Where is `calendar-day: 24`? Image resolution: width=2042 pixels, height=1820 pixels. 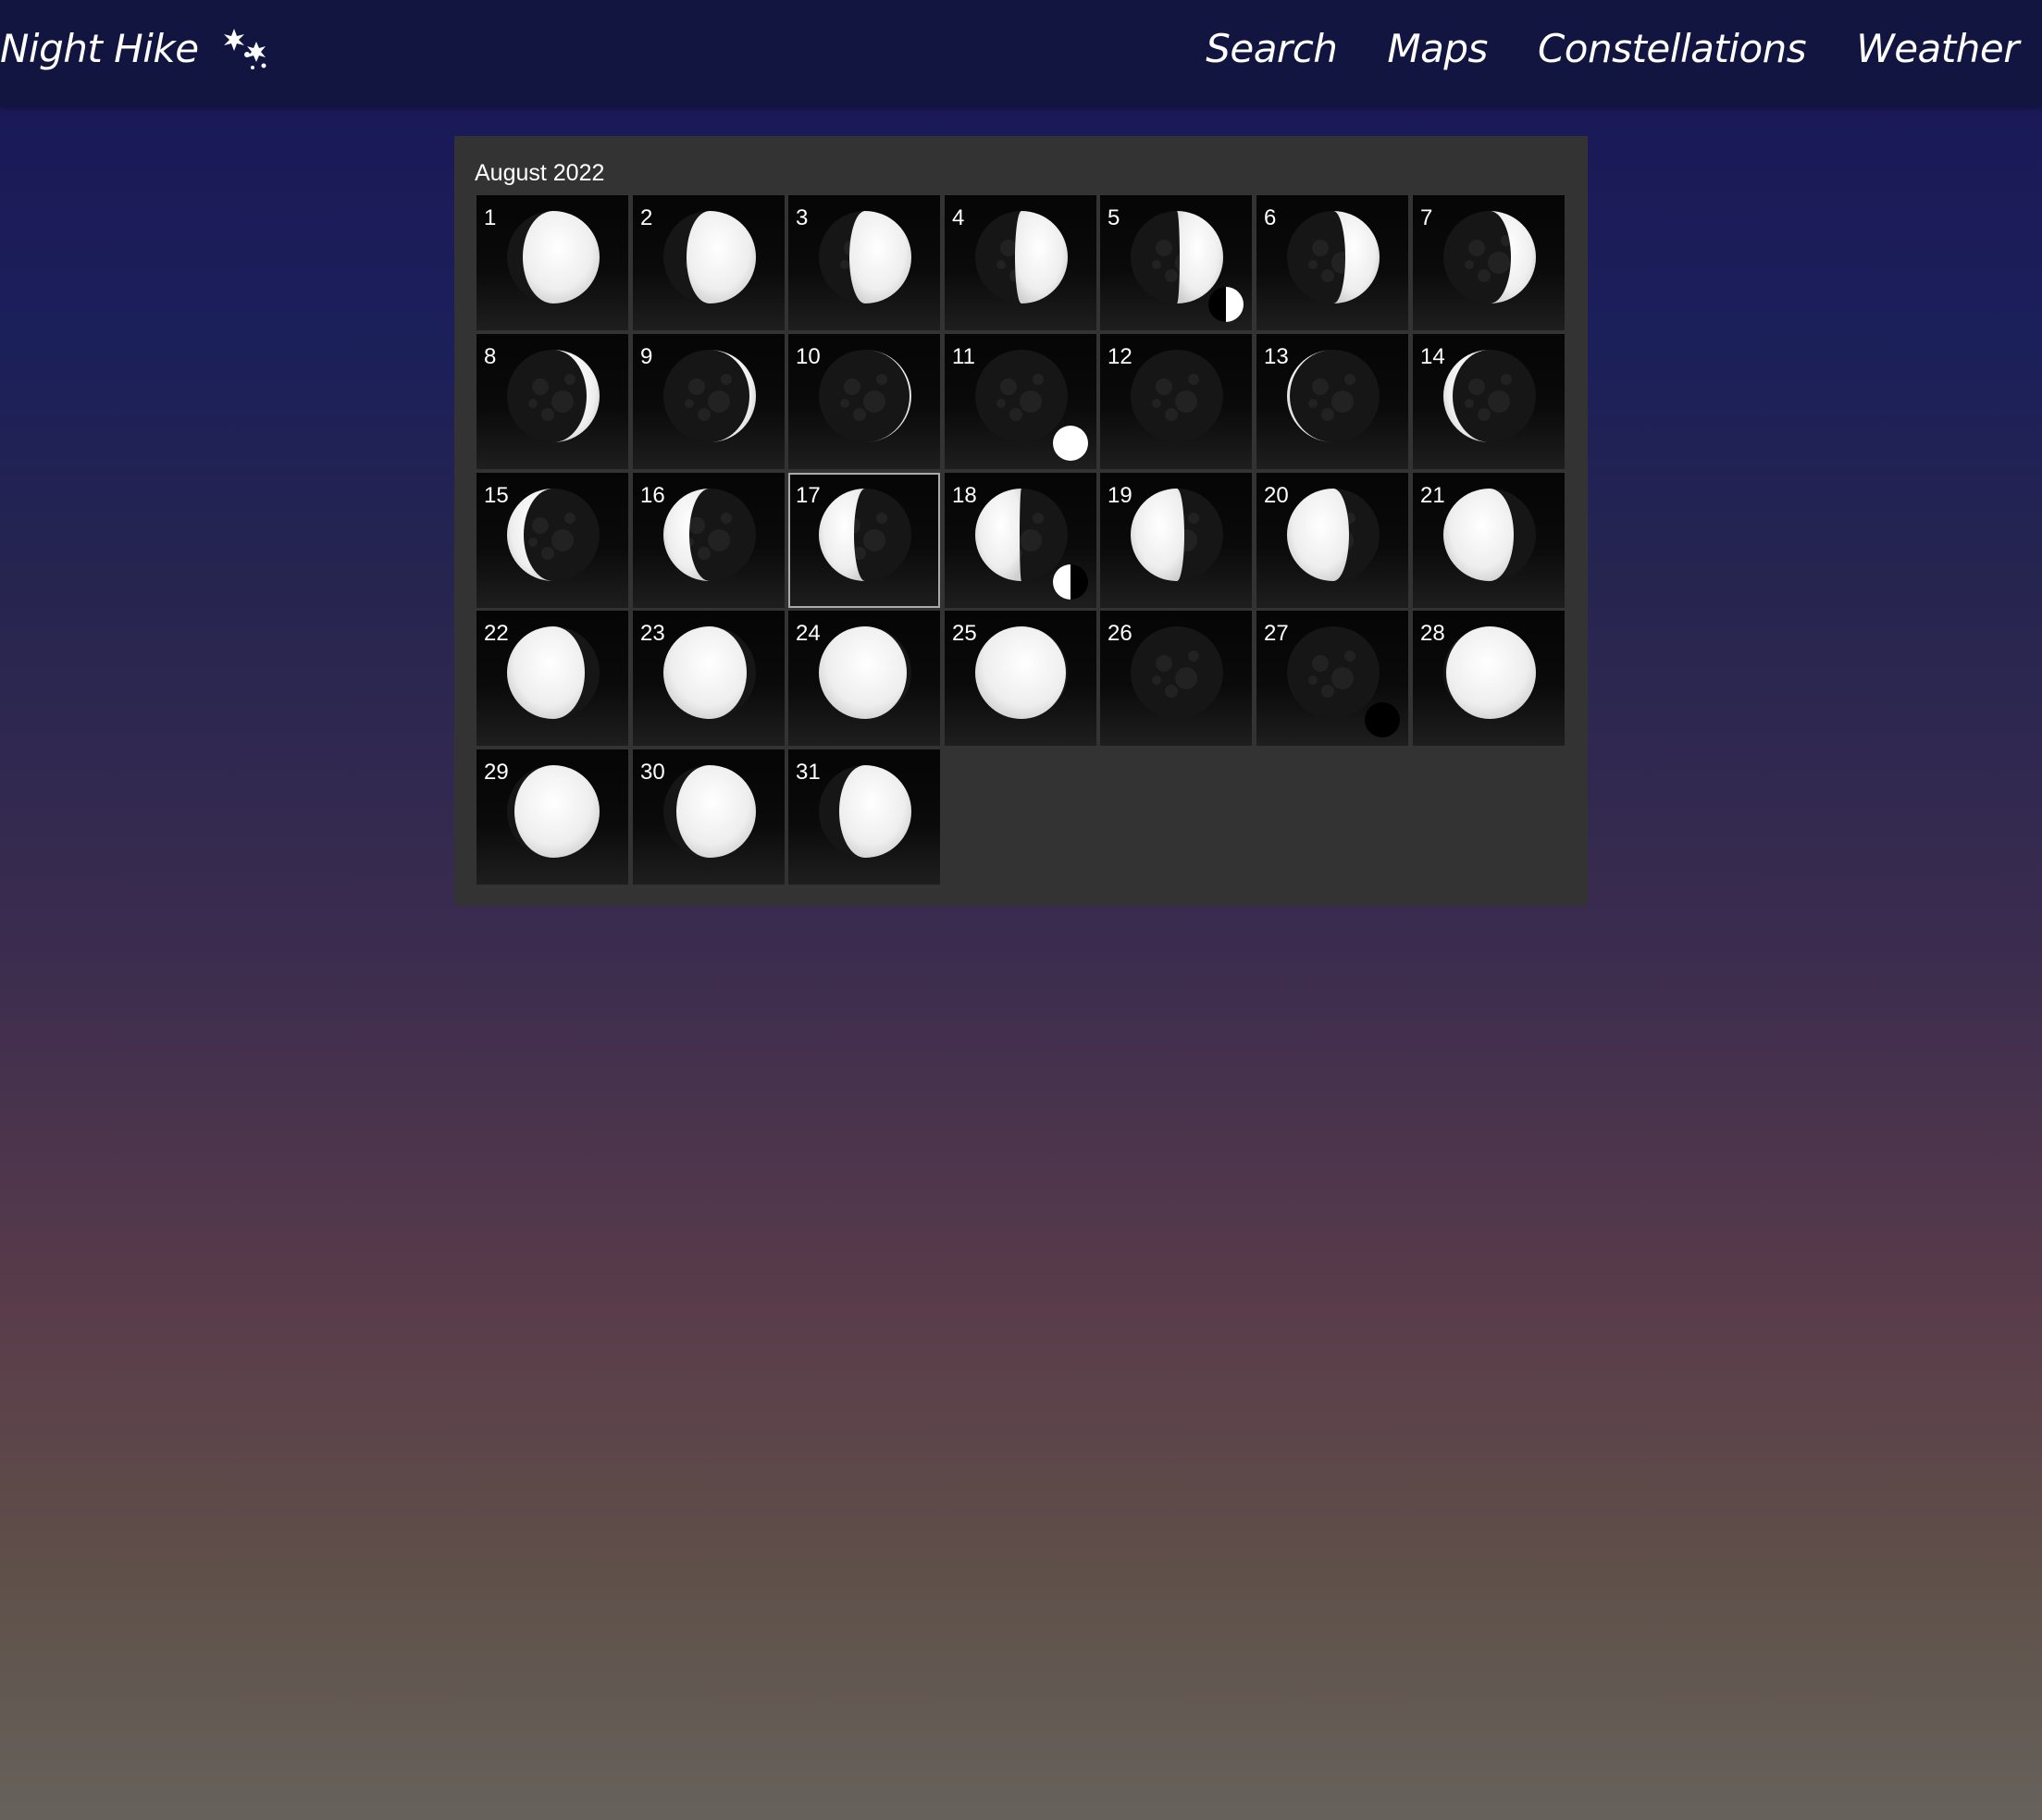 calendar-day: 24 is located at coordinates (864, 678).